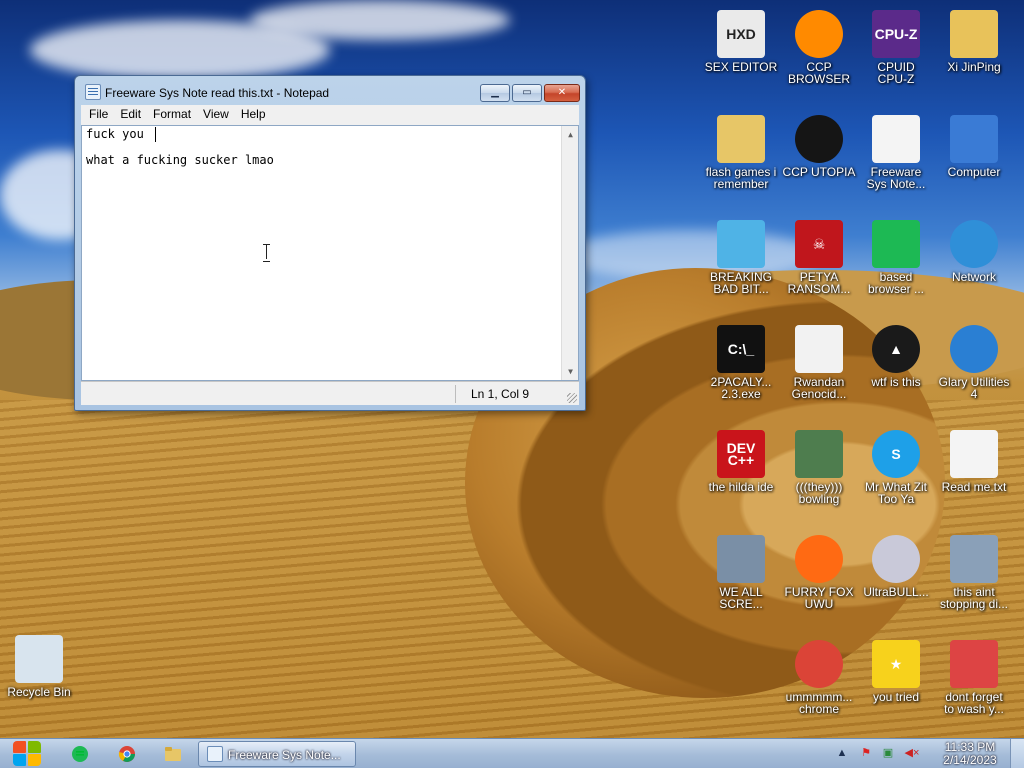 Image resolution: width=1024 pixels, height=768 pixels. I want to click on desktop-icon: Read me.txt, so click(974, 461).